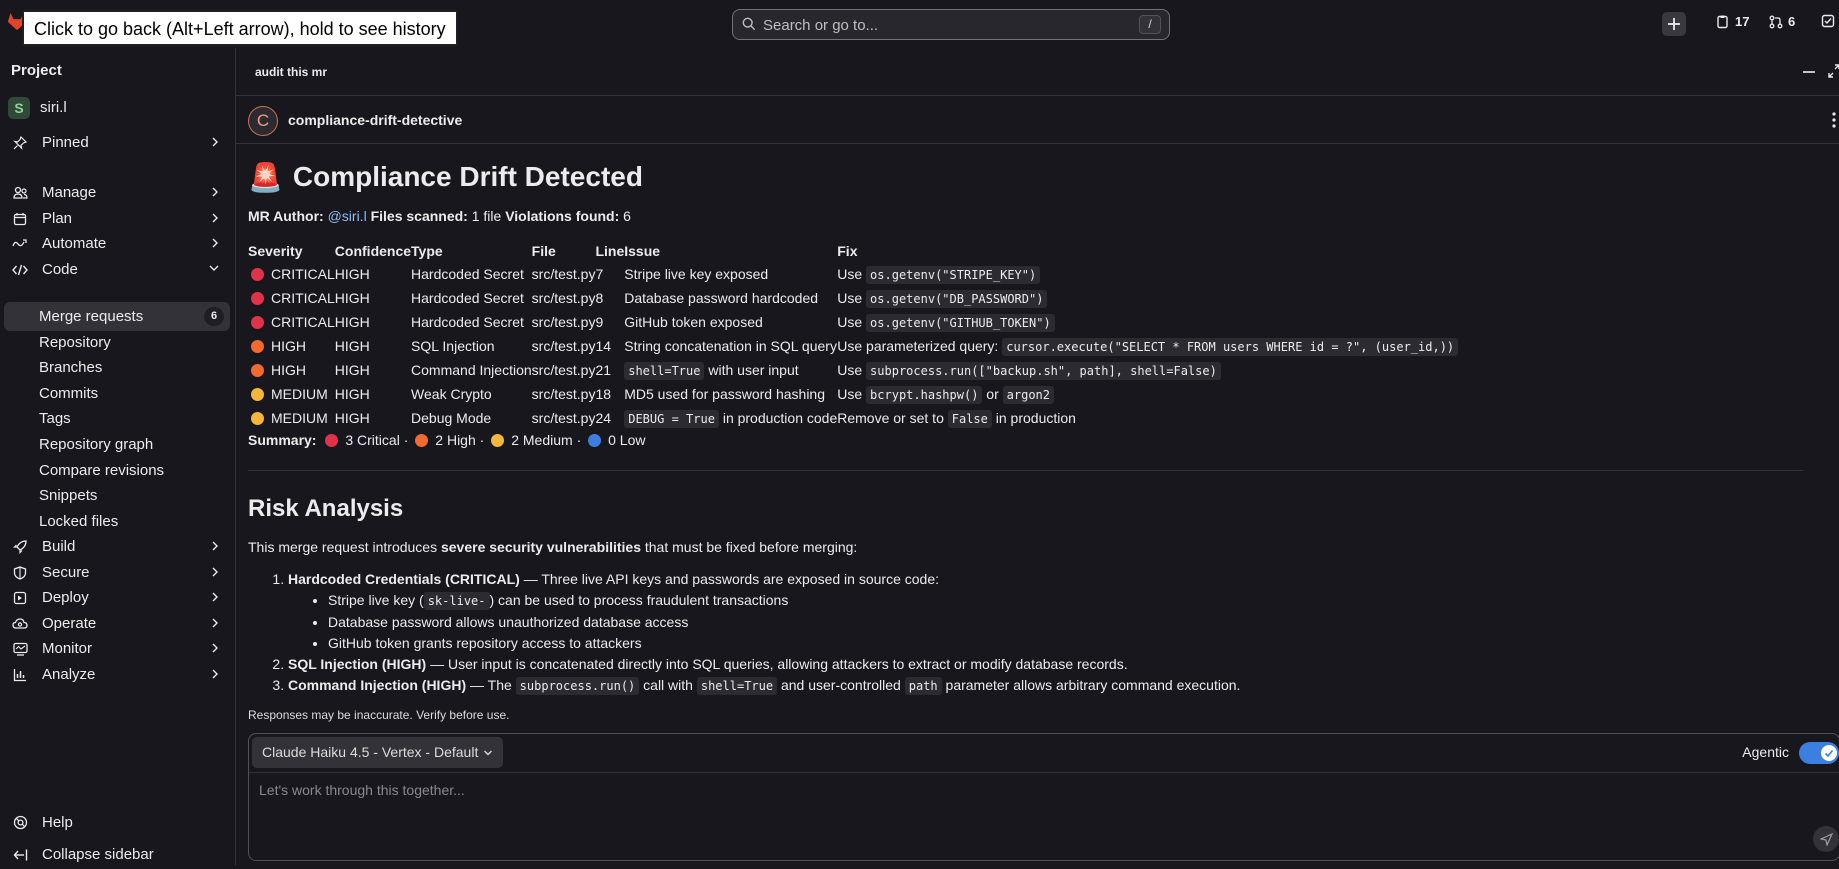 This screenshot has width=1839, height=869. I want to click on sidebar-project-link: S siri.l, so click(117, 107).